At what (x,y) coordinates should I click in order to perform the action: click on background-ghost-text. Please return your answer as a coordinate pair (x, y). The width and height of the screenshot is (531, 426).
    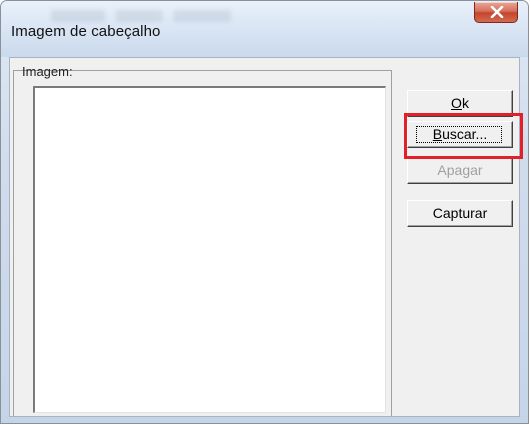
    Looking at the image, I should click on (141, 16).